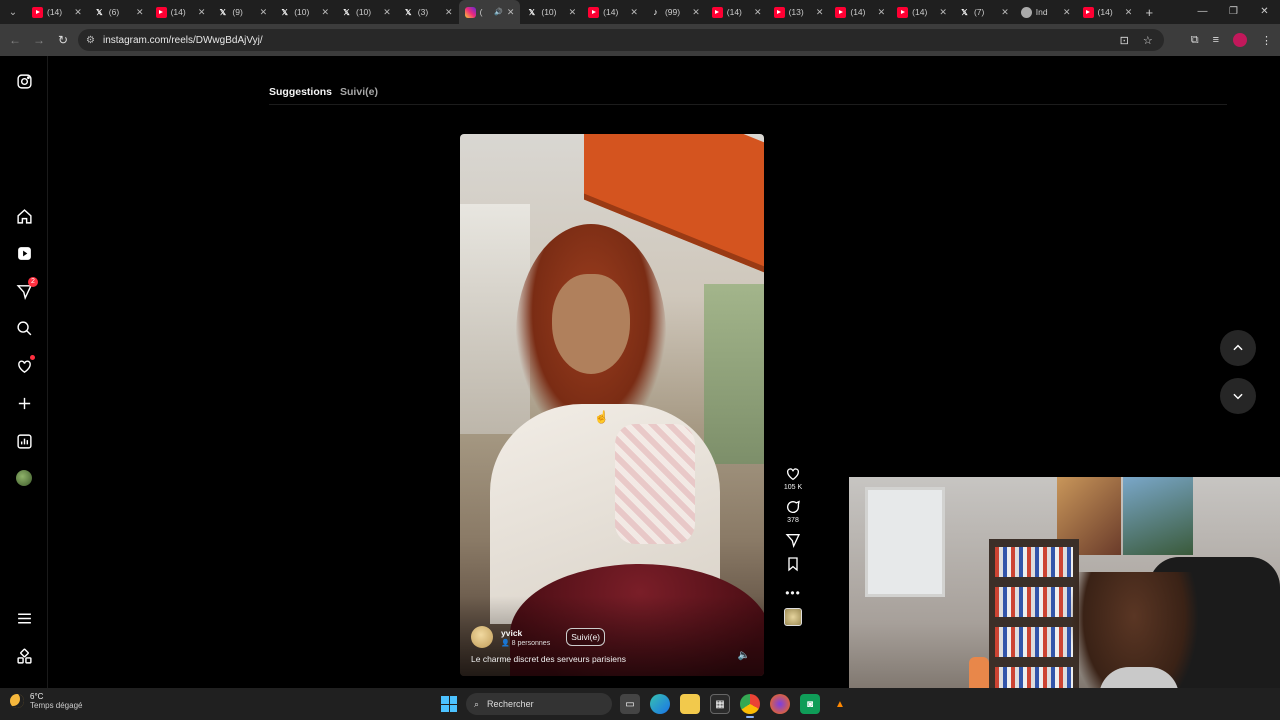  I want to click on comment-icon, so click(793, 507).